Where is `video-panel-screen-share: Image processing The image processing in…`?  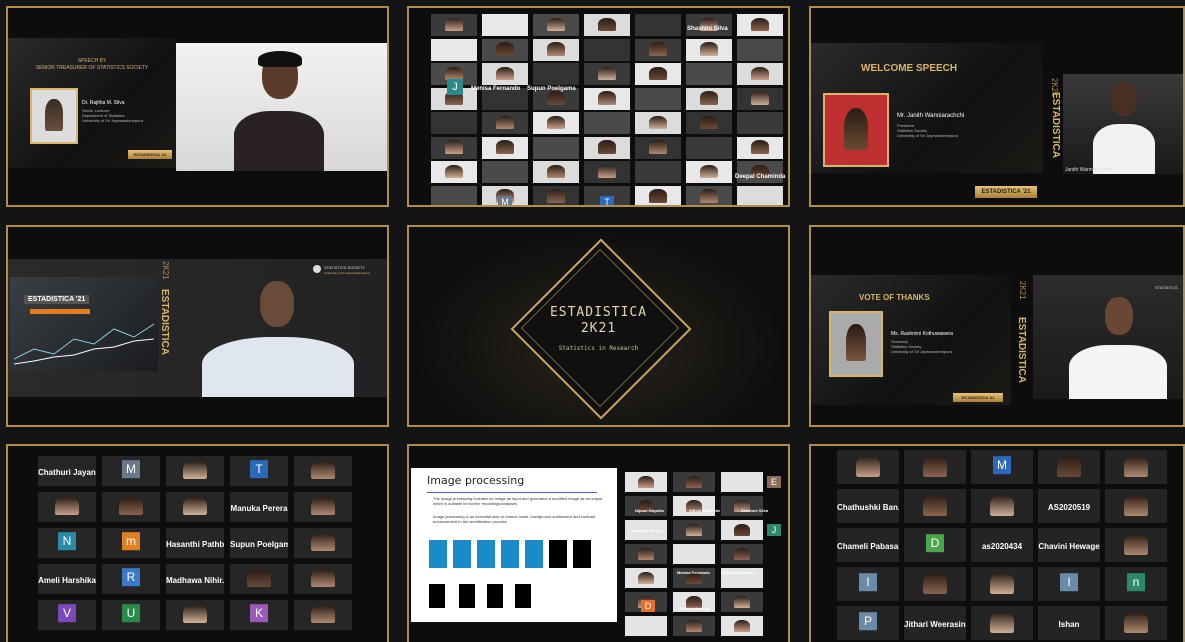 video-panel-screen-share: Image processing The image processing in… is located at coordinates (598, 543).